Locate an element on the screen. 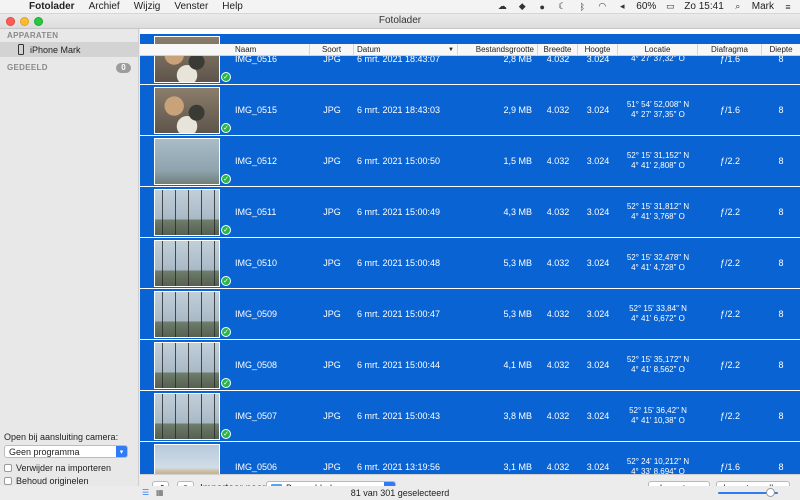 Image resolution: width=800 pixels, height=500 pixels. cell-date: 6 mrt. 2021 15:00:47 is located at coordinates (399, 314).